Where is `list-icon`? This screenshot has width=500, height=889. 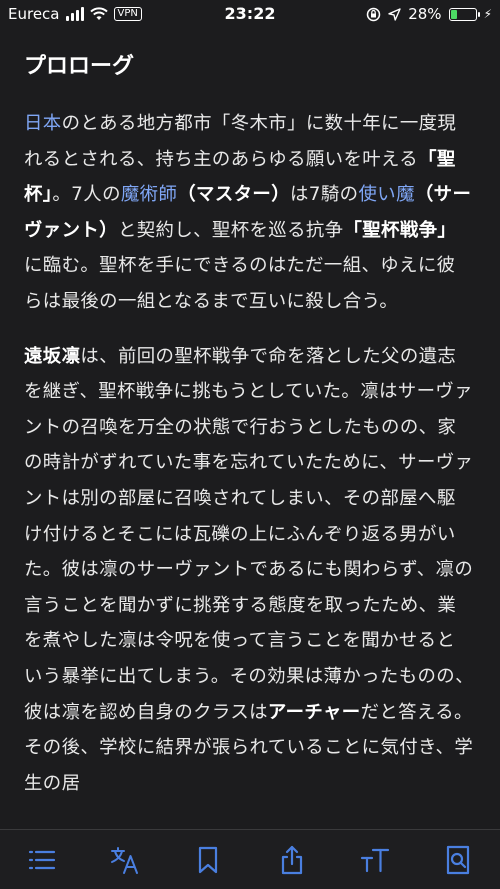 list-icon is located at coordinates (41, 859).